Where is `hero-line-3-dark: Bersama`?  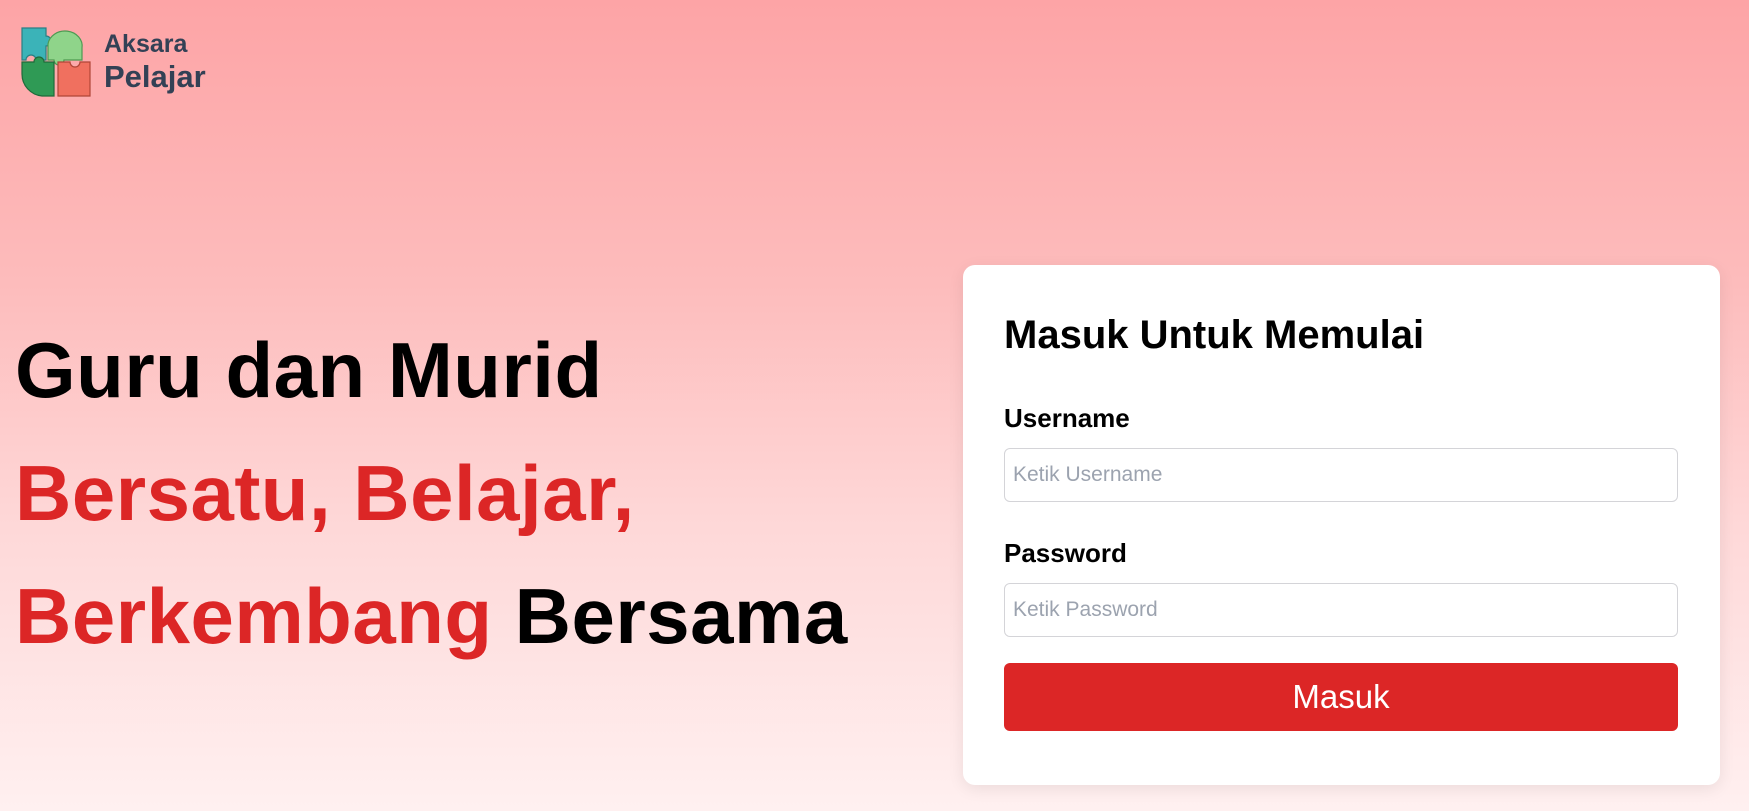
hero-line-3-dark: Bersama is located at coordinates (681, 616).